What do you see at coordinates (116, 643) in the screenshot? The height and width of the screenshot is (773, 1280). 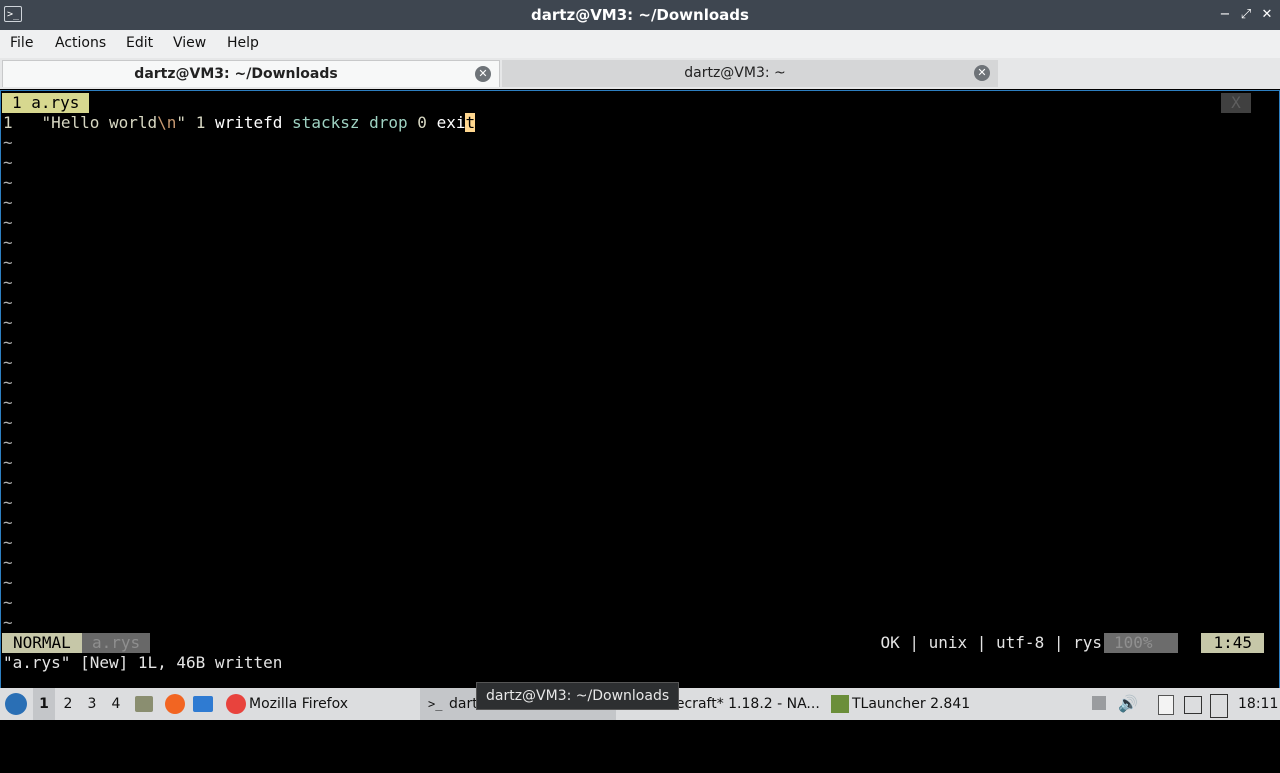 I see `file-badge: a.rys` at bounding box center [116, 643].